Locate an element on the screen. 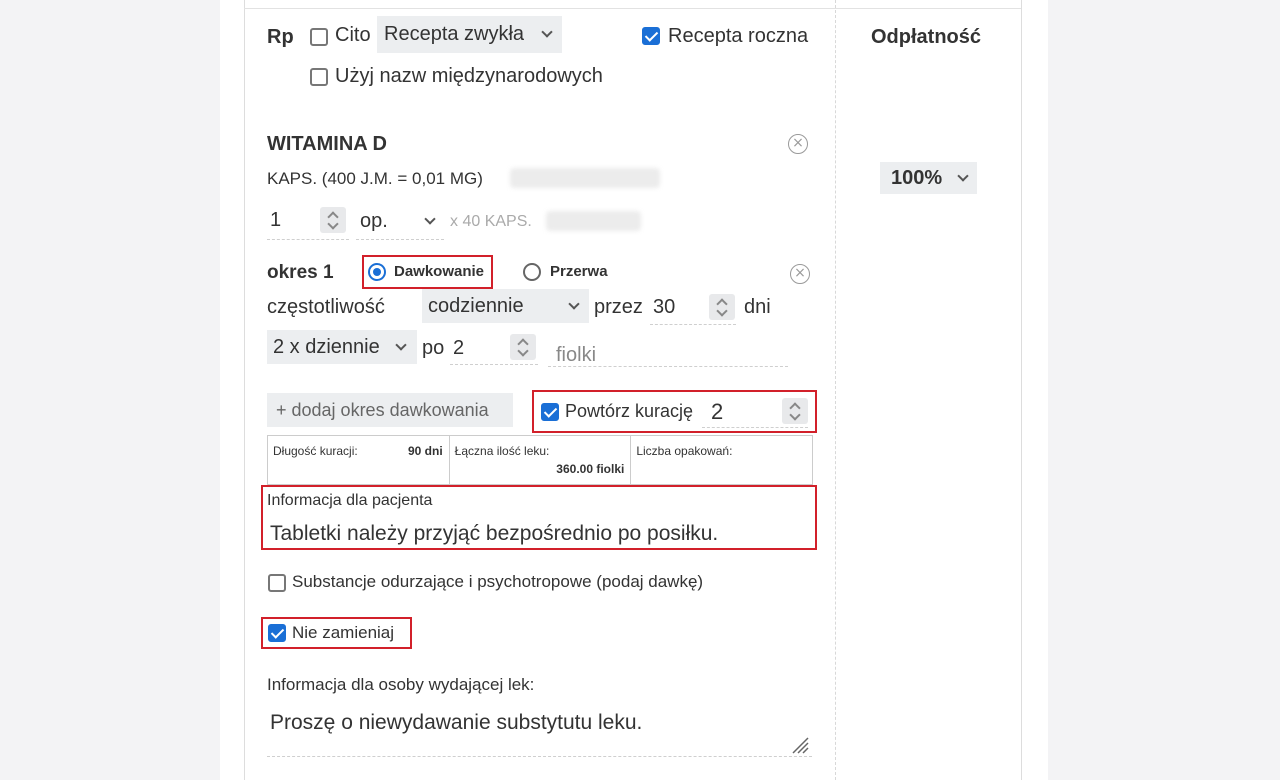 The height and width of the screenshot is (780, 1280). duration-label: Długość kuracji: is located at coordinates (315, 451).